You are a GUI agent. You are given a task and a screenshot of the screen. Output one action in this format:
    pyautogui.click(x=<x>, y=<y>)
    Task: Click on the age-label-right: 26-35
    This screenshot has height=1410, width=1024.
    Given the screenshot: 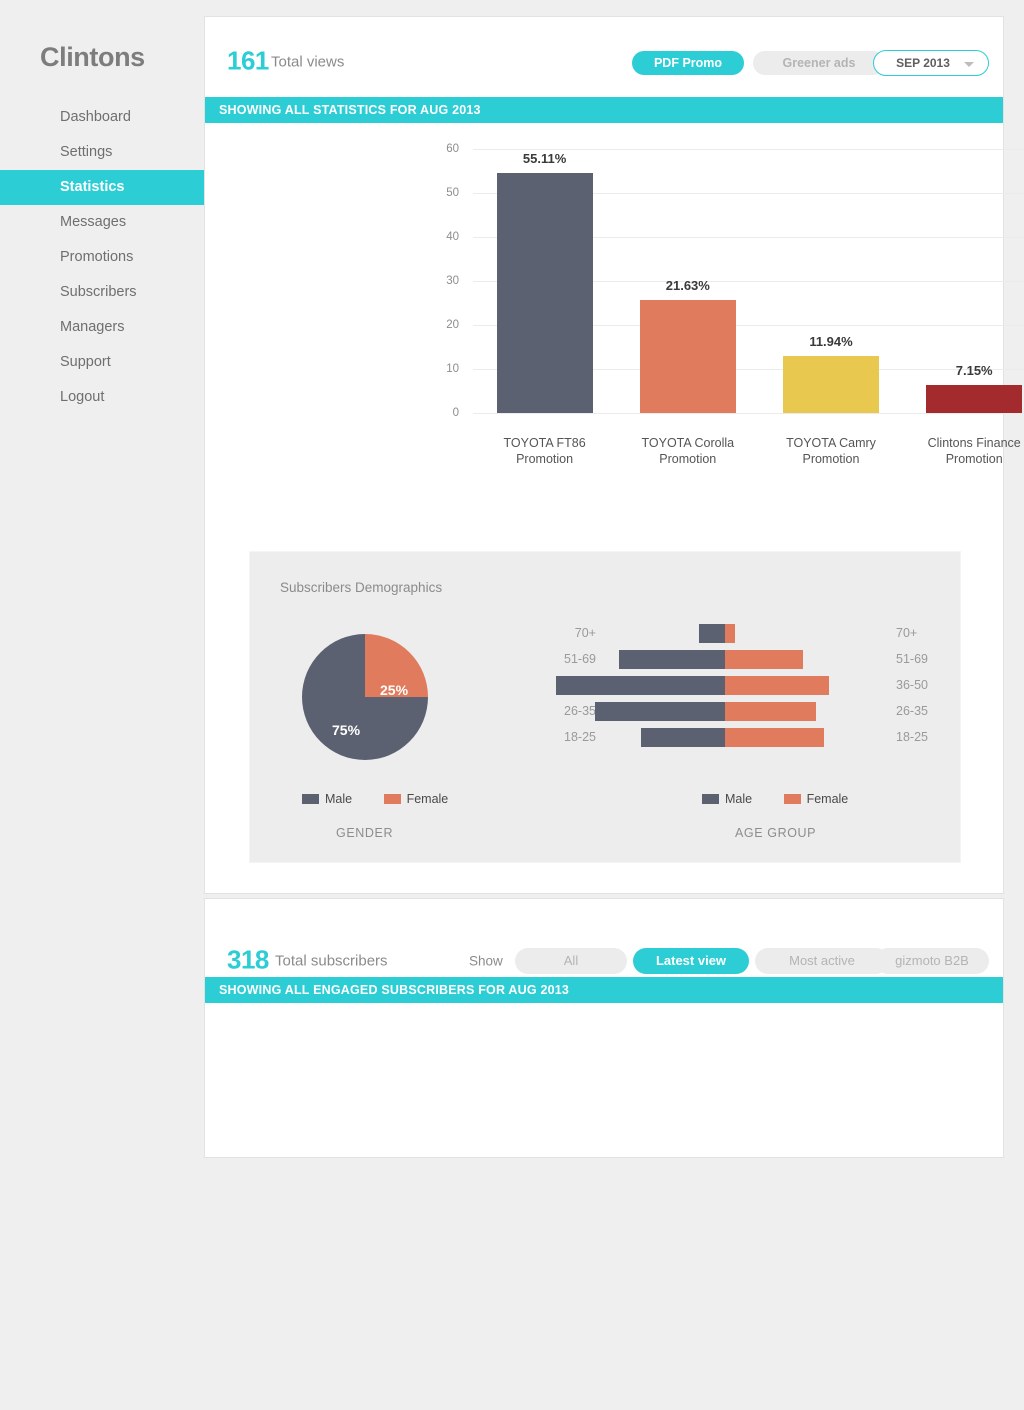 What is the action you would take?
    pyautogui.click(x=912, y=711)
    